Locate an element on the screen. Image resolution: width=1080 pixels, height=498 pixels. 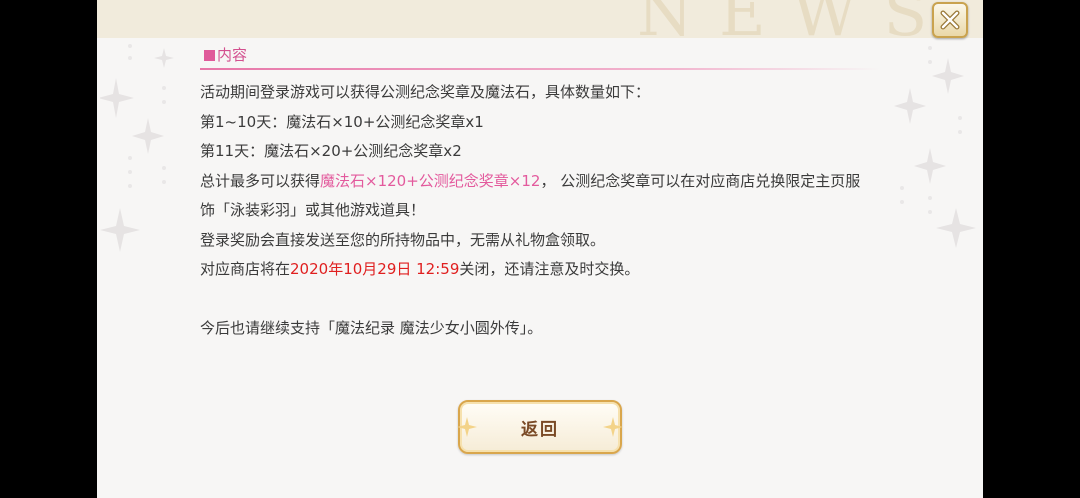
close-button is located at coordinates (950, 20).